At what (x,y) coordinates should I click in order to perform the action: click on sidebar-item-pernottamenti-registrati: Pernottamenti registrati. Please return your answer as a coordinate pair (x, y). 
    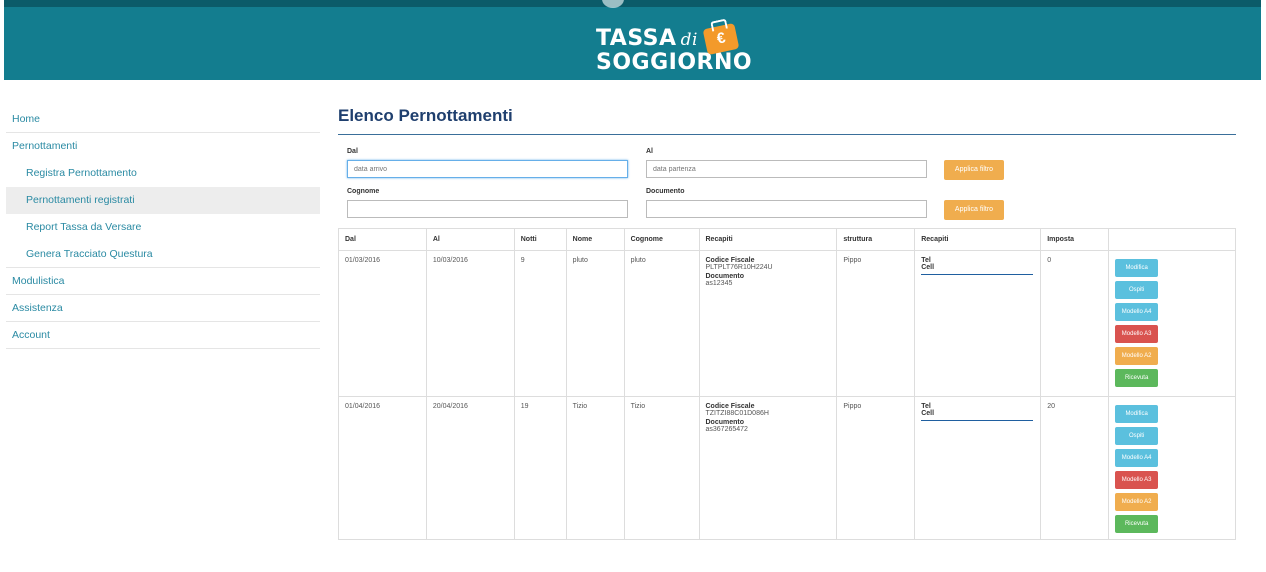
    Looking at the image, I should click on (163, 200).